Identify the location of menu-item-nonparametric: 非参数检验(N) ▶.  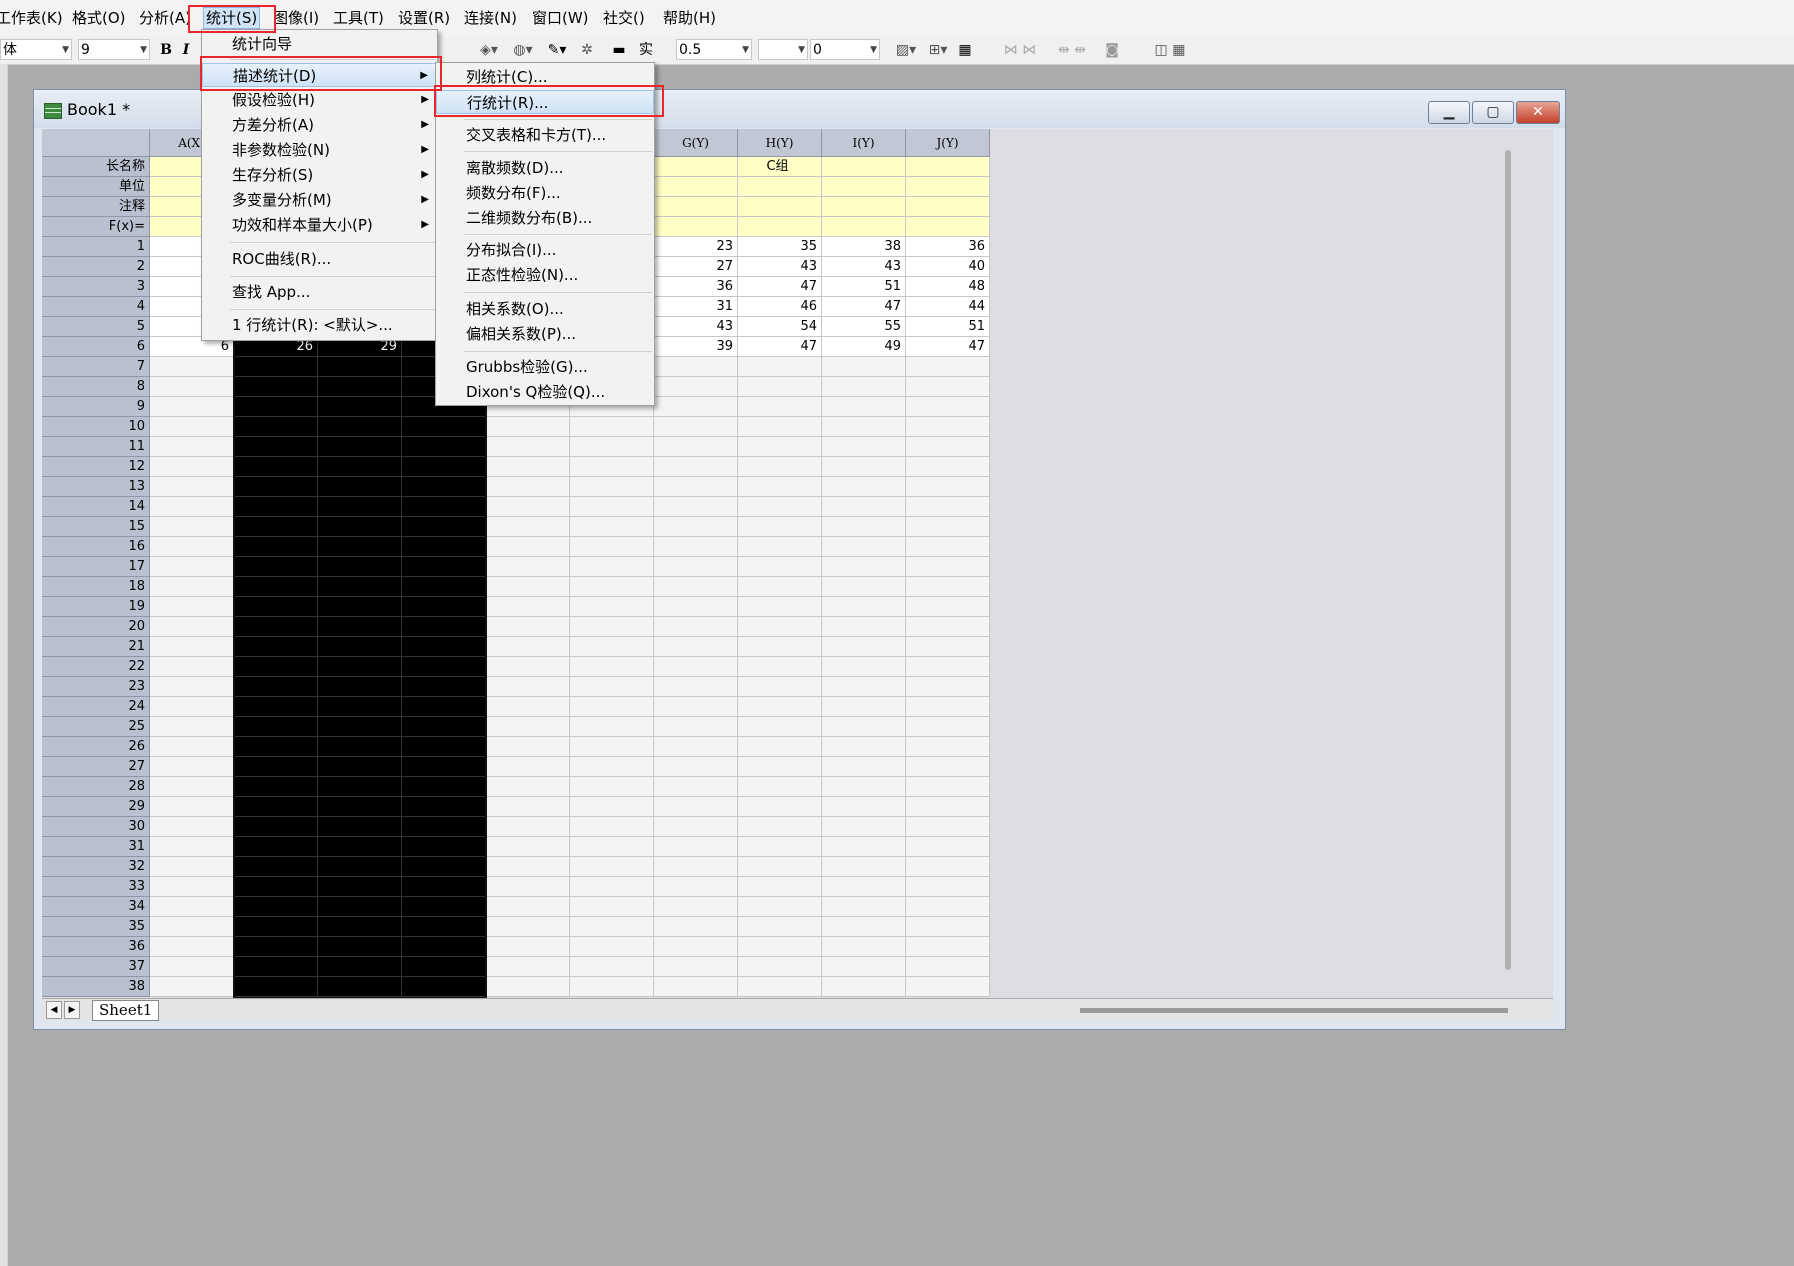
(319, 150).